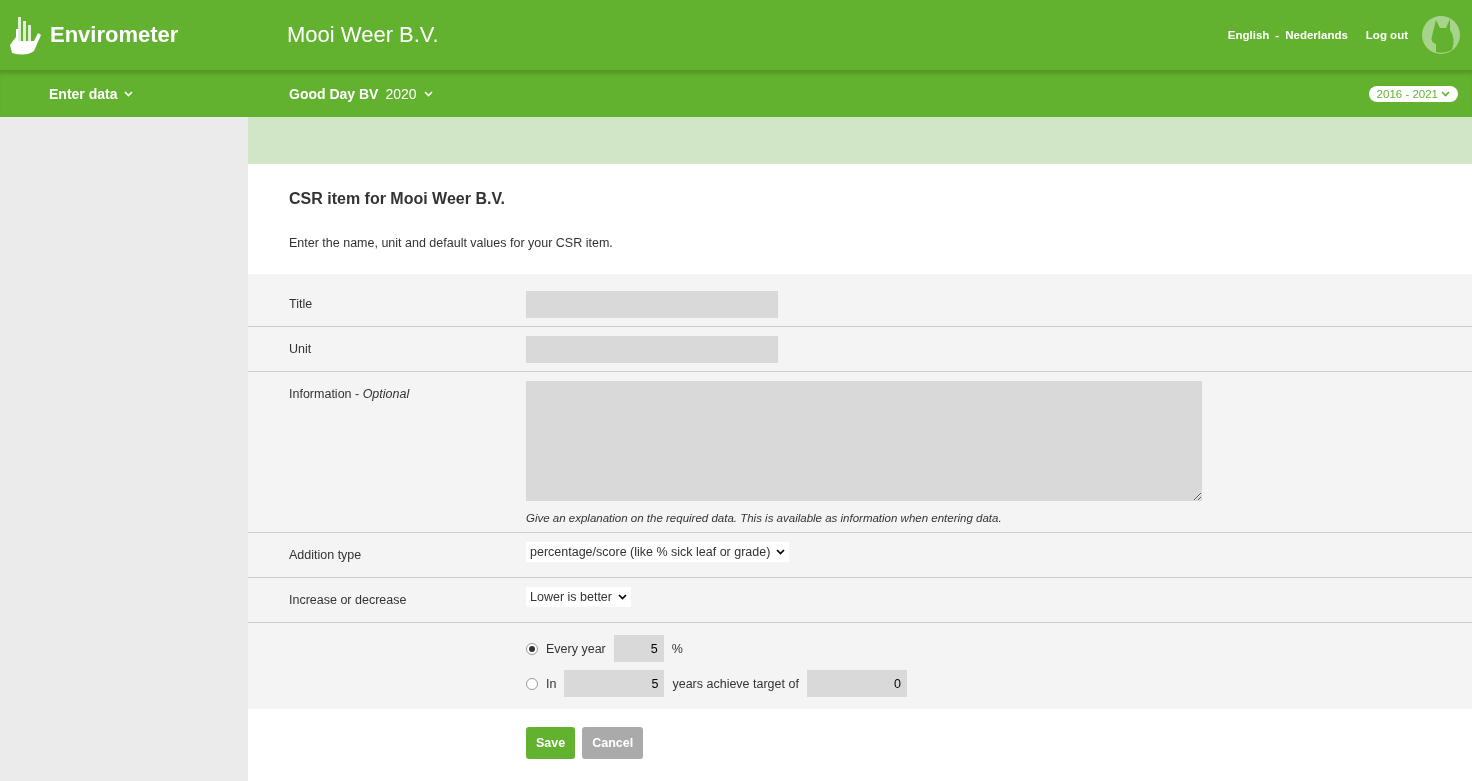 This screenshot has height=781, width=1472. What do you see at coordinates (301, 303) in the screenshot?
I see `field-label: Title` at bounding box center [301, 303].